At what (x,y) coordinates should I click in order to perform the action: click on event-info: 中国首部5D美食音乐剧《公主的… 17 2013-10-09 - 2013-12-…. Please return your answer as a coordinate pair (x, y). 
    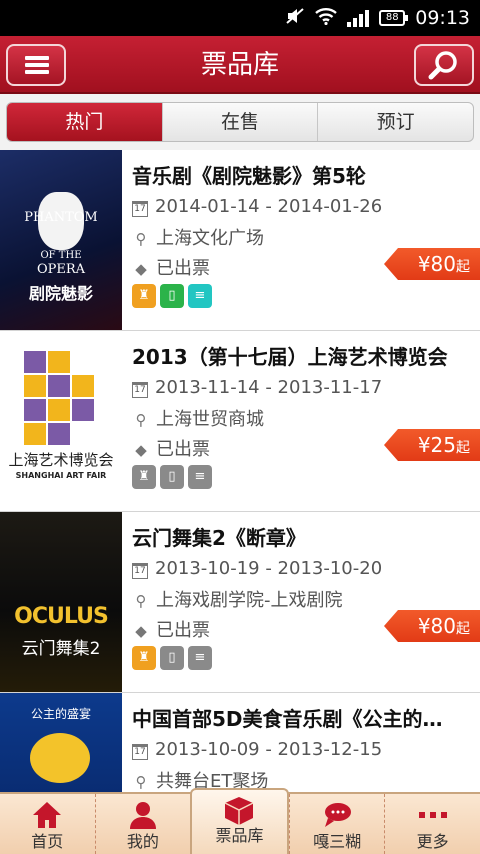
    Looking at the image, I should click on (306, 742).